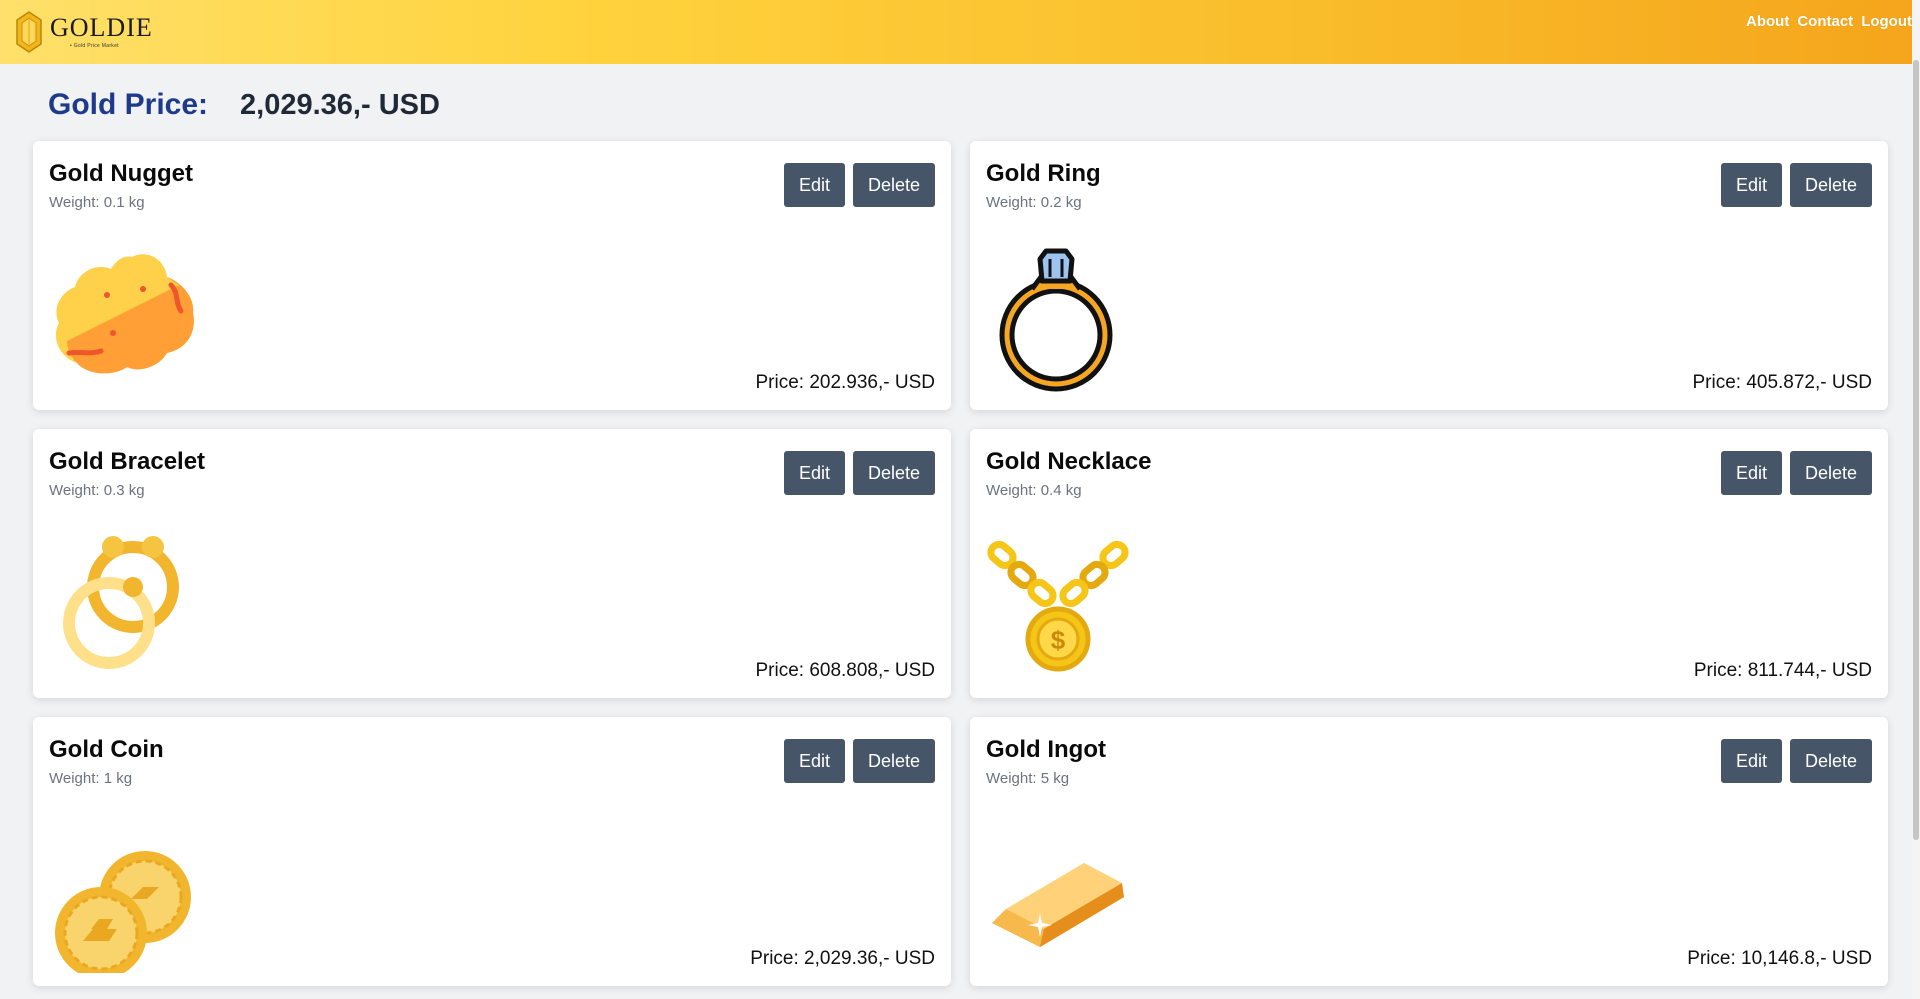  I want to click on product-title: Gold Coin, so click(106, 749).